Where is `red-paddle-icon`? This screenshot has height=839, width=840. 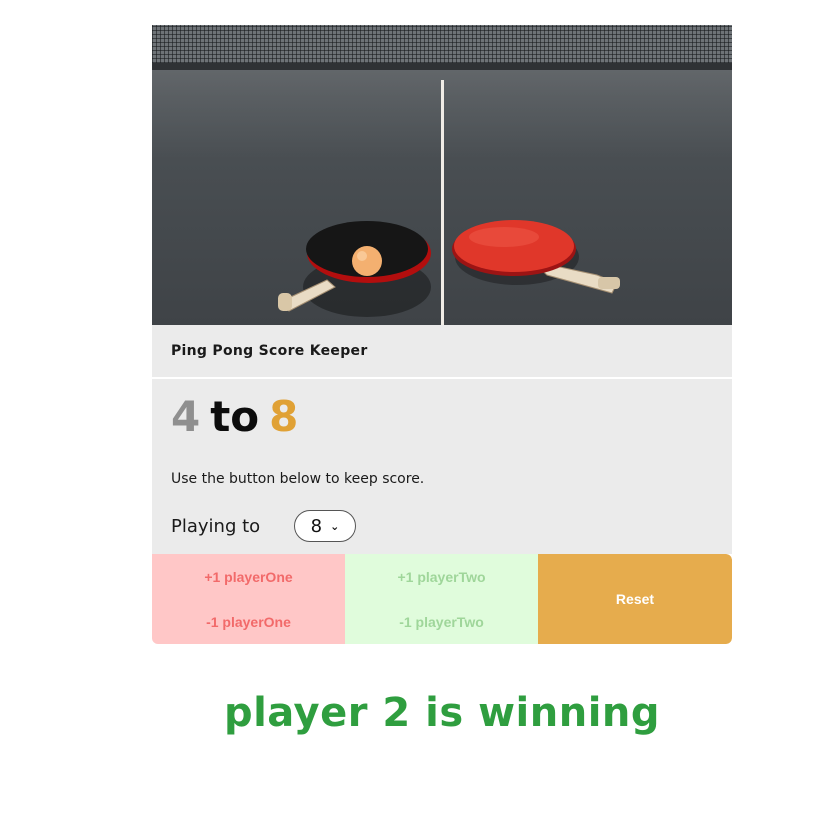 red-paddle-icon is located at coordinates (536, 257).